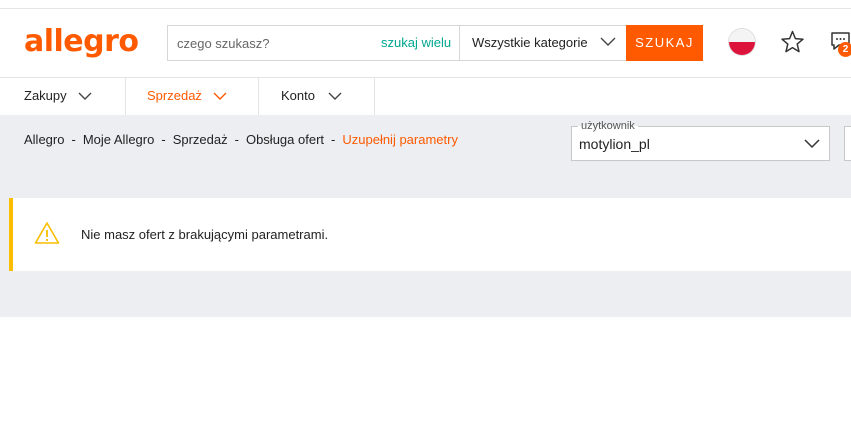 This screenshot has height=447, width=851. I want to click on breadcrumb-link-moje-allegro: Moje Allegro, so click(119, 139).